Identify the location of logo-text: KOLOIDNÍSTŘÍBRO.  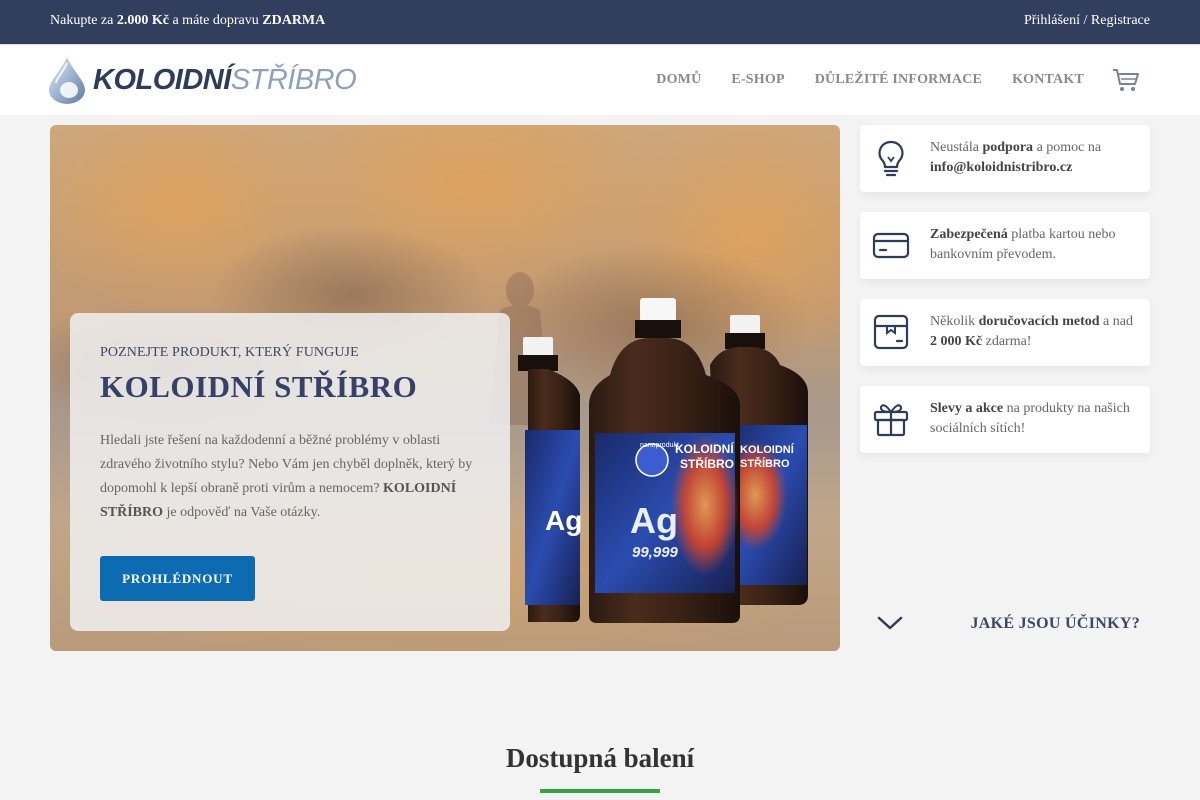
(225, 80).